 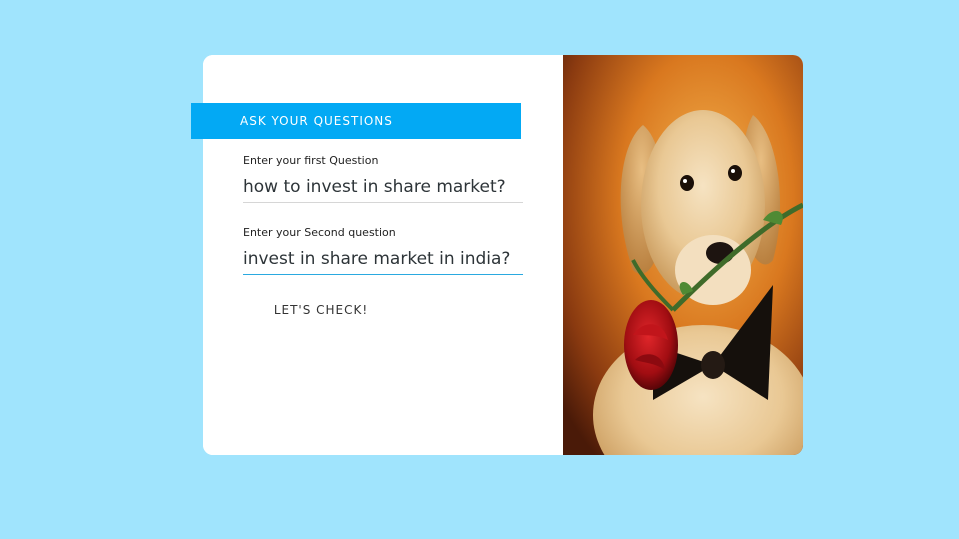 What do you see at coordinates (319, 232) in the screenshot?
I see `second-question-label: Enter your Second question` at bounding box center [319, 232].